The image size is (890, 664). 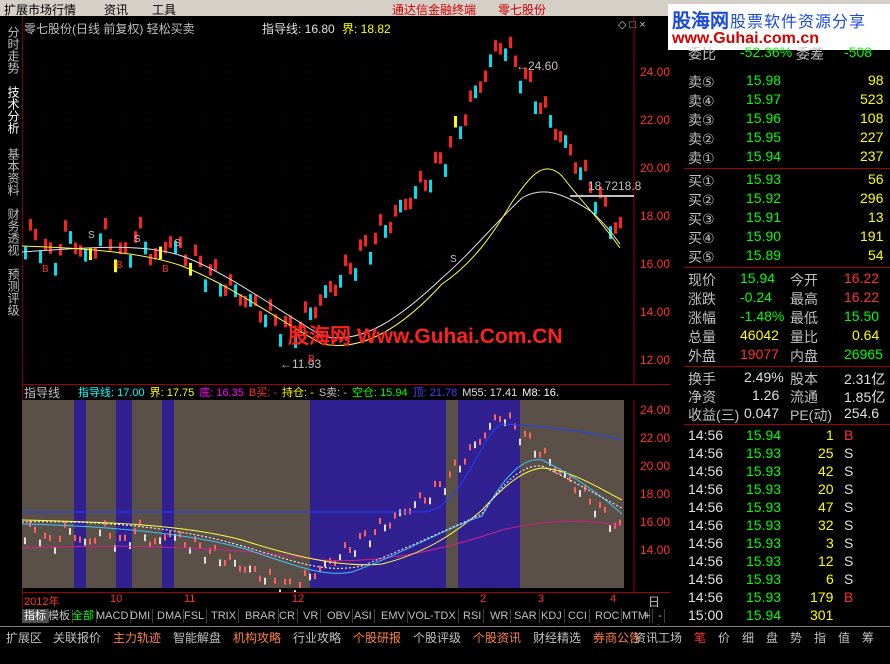 I want to click on quote-value: -1.48%, so click(x=762, y=316).